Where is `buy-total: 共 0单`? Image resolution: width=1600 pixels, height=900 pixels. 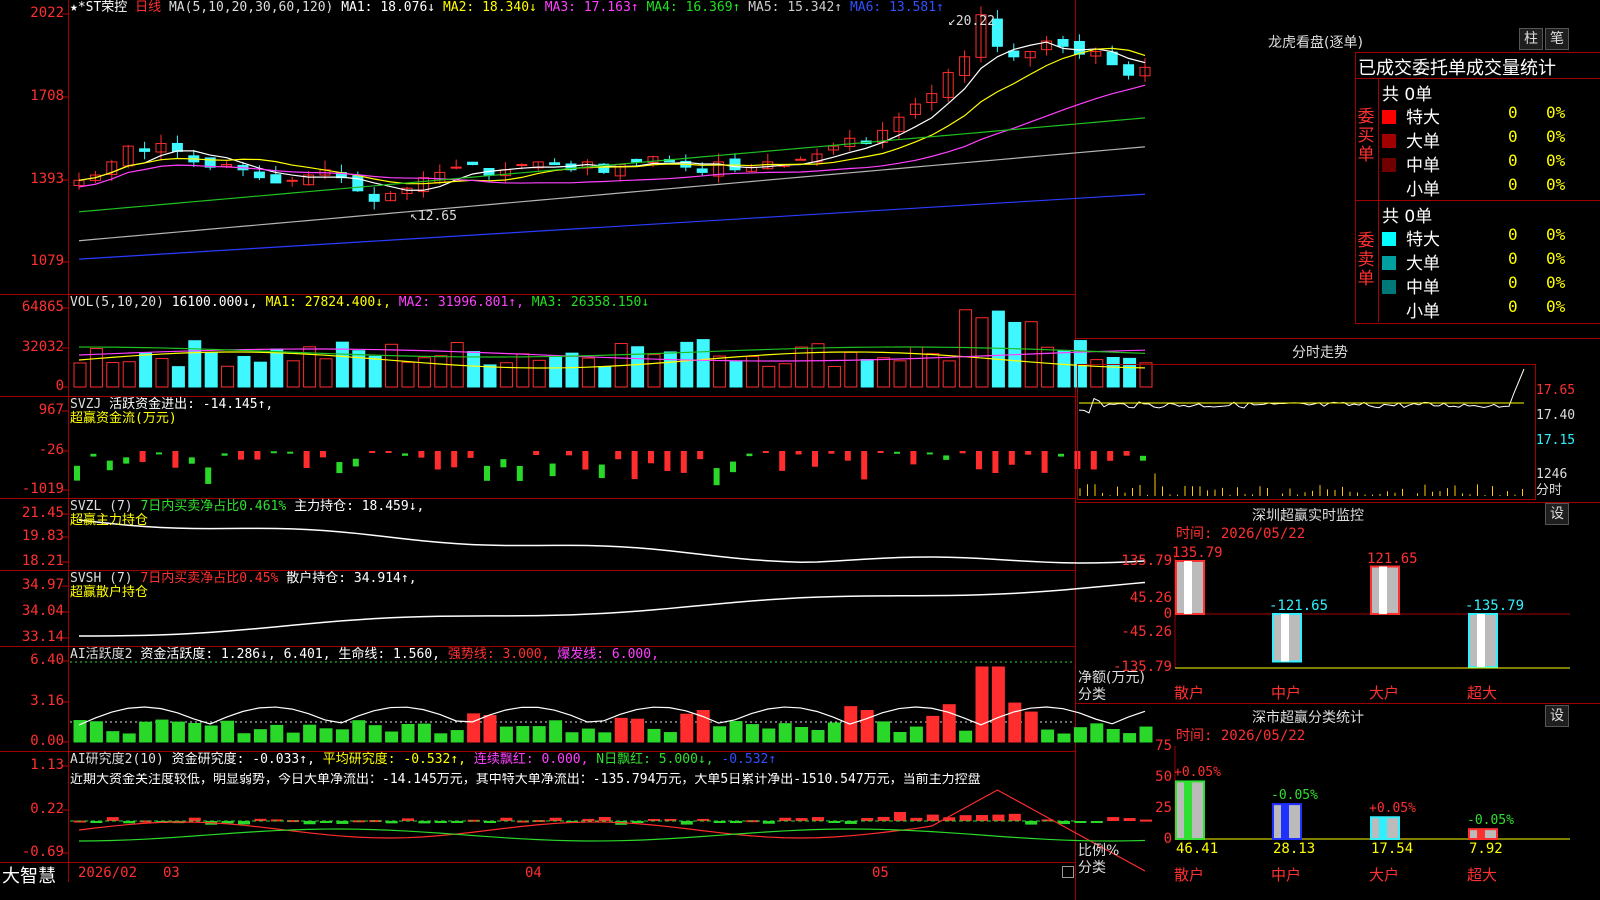
buy-total: 共 0单 is located at coordinates (1407, 95).